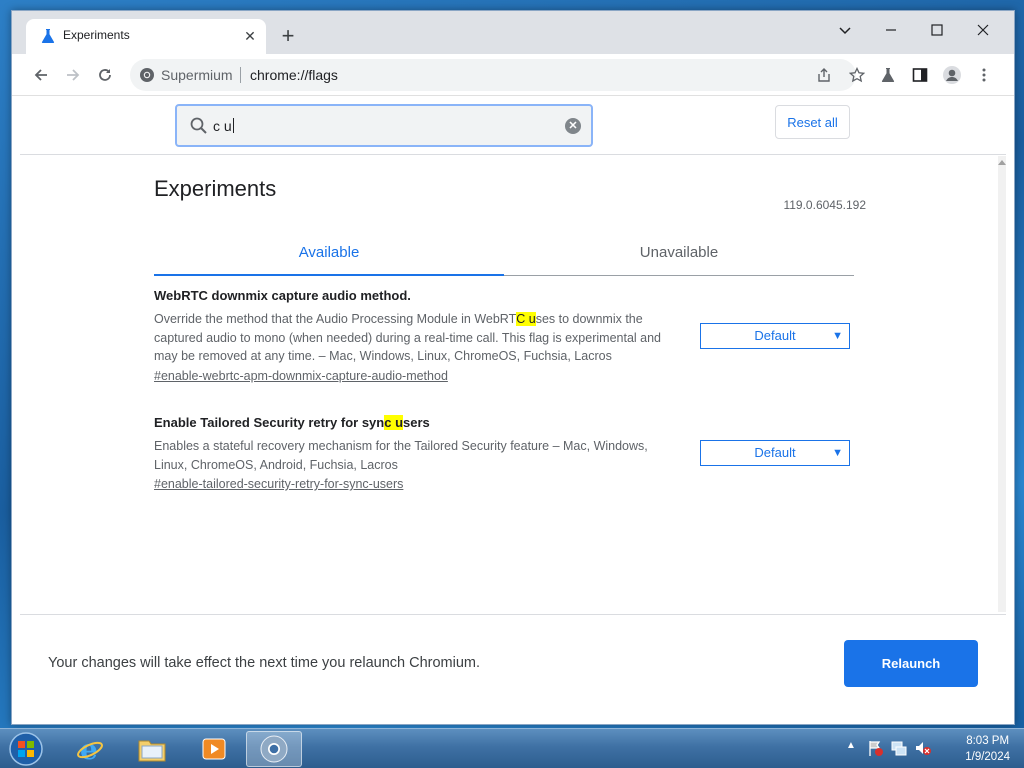 The width and height of the screenshot is (1024, 768). What do you see at coordinates (233, 125) in the screenshot?
I see `text-caret` at bounding box center [233, 125].